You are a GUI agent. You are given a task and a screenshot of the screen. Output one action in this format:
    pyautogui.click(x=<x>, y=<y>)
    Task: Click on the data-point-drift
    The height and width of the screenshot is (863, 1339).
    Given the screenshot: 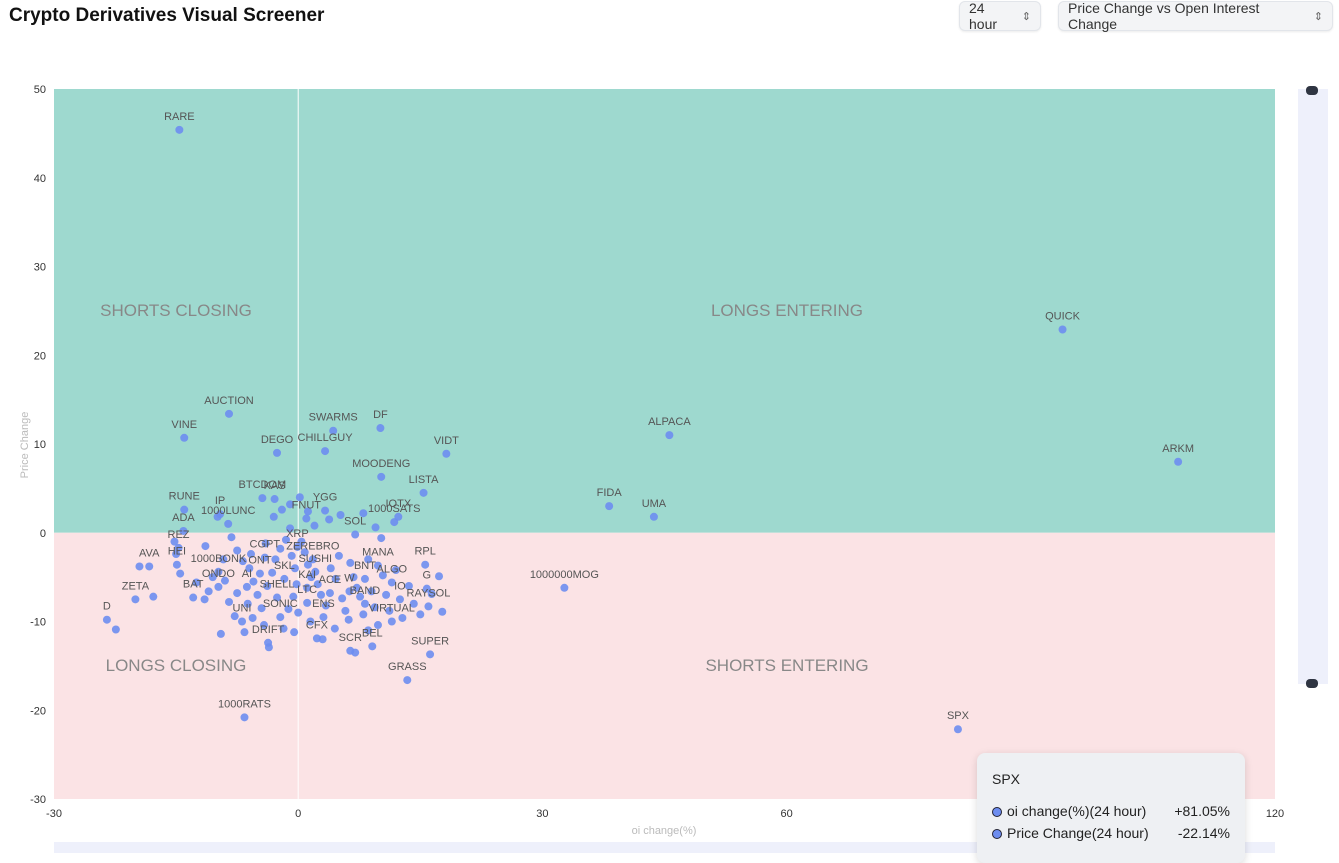 What is the action you would take?
    pyautogui.click(x=268, y=642)
    